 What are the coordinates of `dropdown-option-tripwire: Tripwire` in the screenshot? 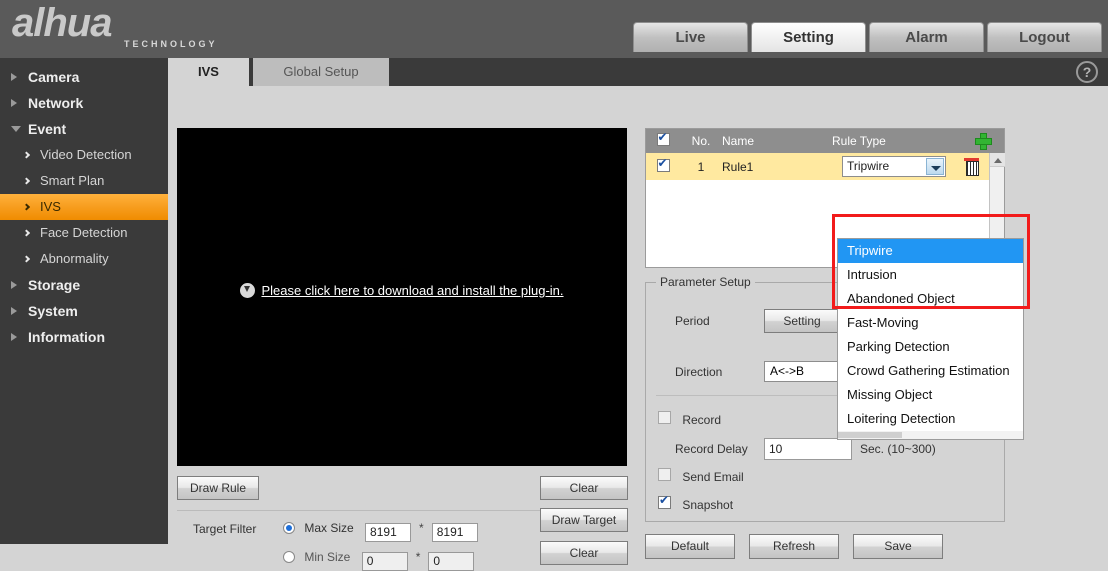 It's located at (930, 251).